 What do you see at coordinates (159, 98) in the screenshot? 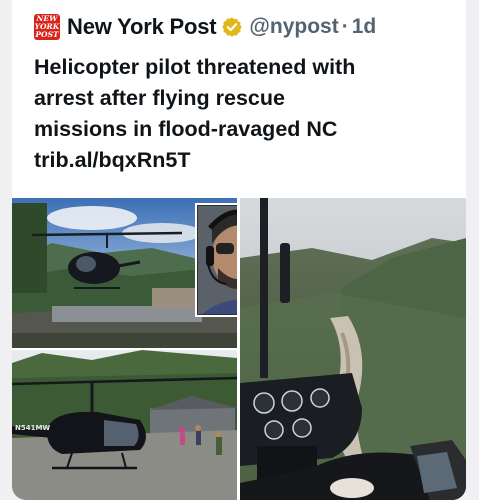
I see `tweet-text-line: arrest after flying rescue` at bounding box center [159, 98].